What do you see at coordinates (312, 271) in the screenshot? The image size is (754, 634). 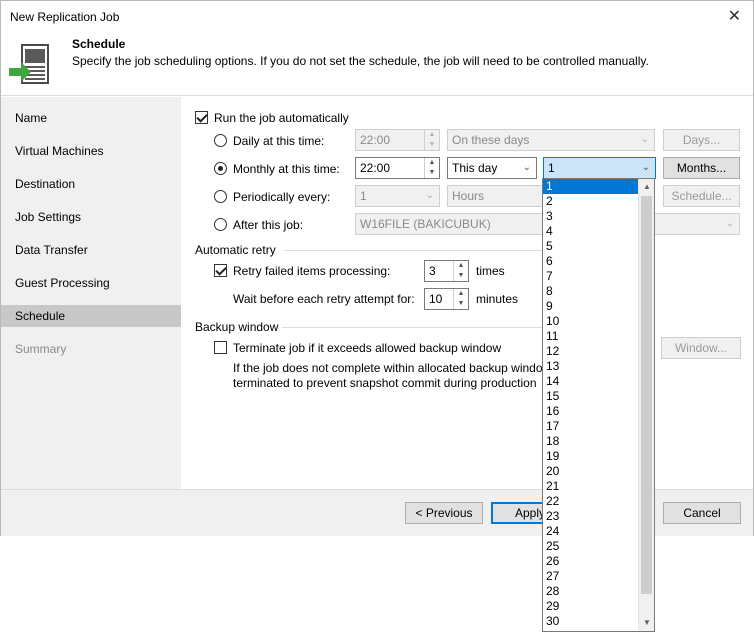 I see `retry-failed-label: Retry failed items processing:` at bounding box center [312, 271].